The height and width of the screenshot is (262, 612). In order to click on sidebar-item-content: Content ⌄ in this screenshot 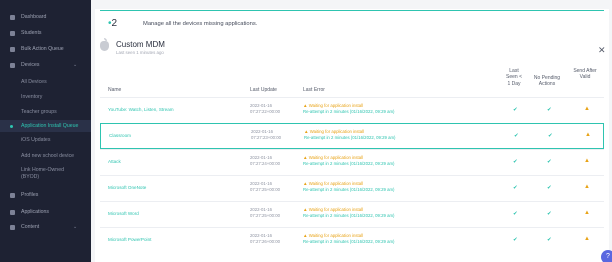, I will do `click(45, 227)`.